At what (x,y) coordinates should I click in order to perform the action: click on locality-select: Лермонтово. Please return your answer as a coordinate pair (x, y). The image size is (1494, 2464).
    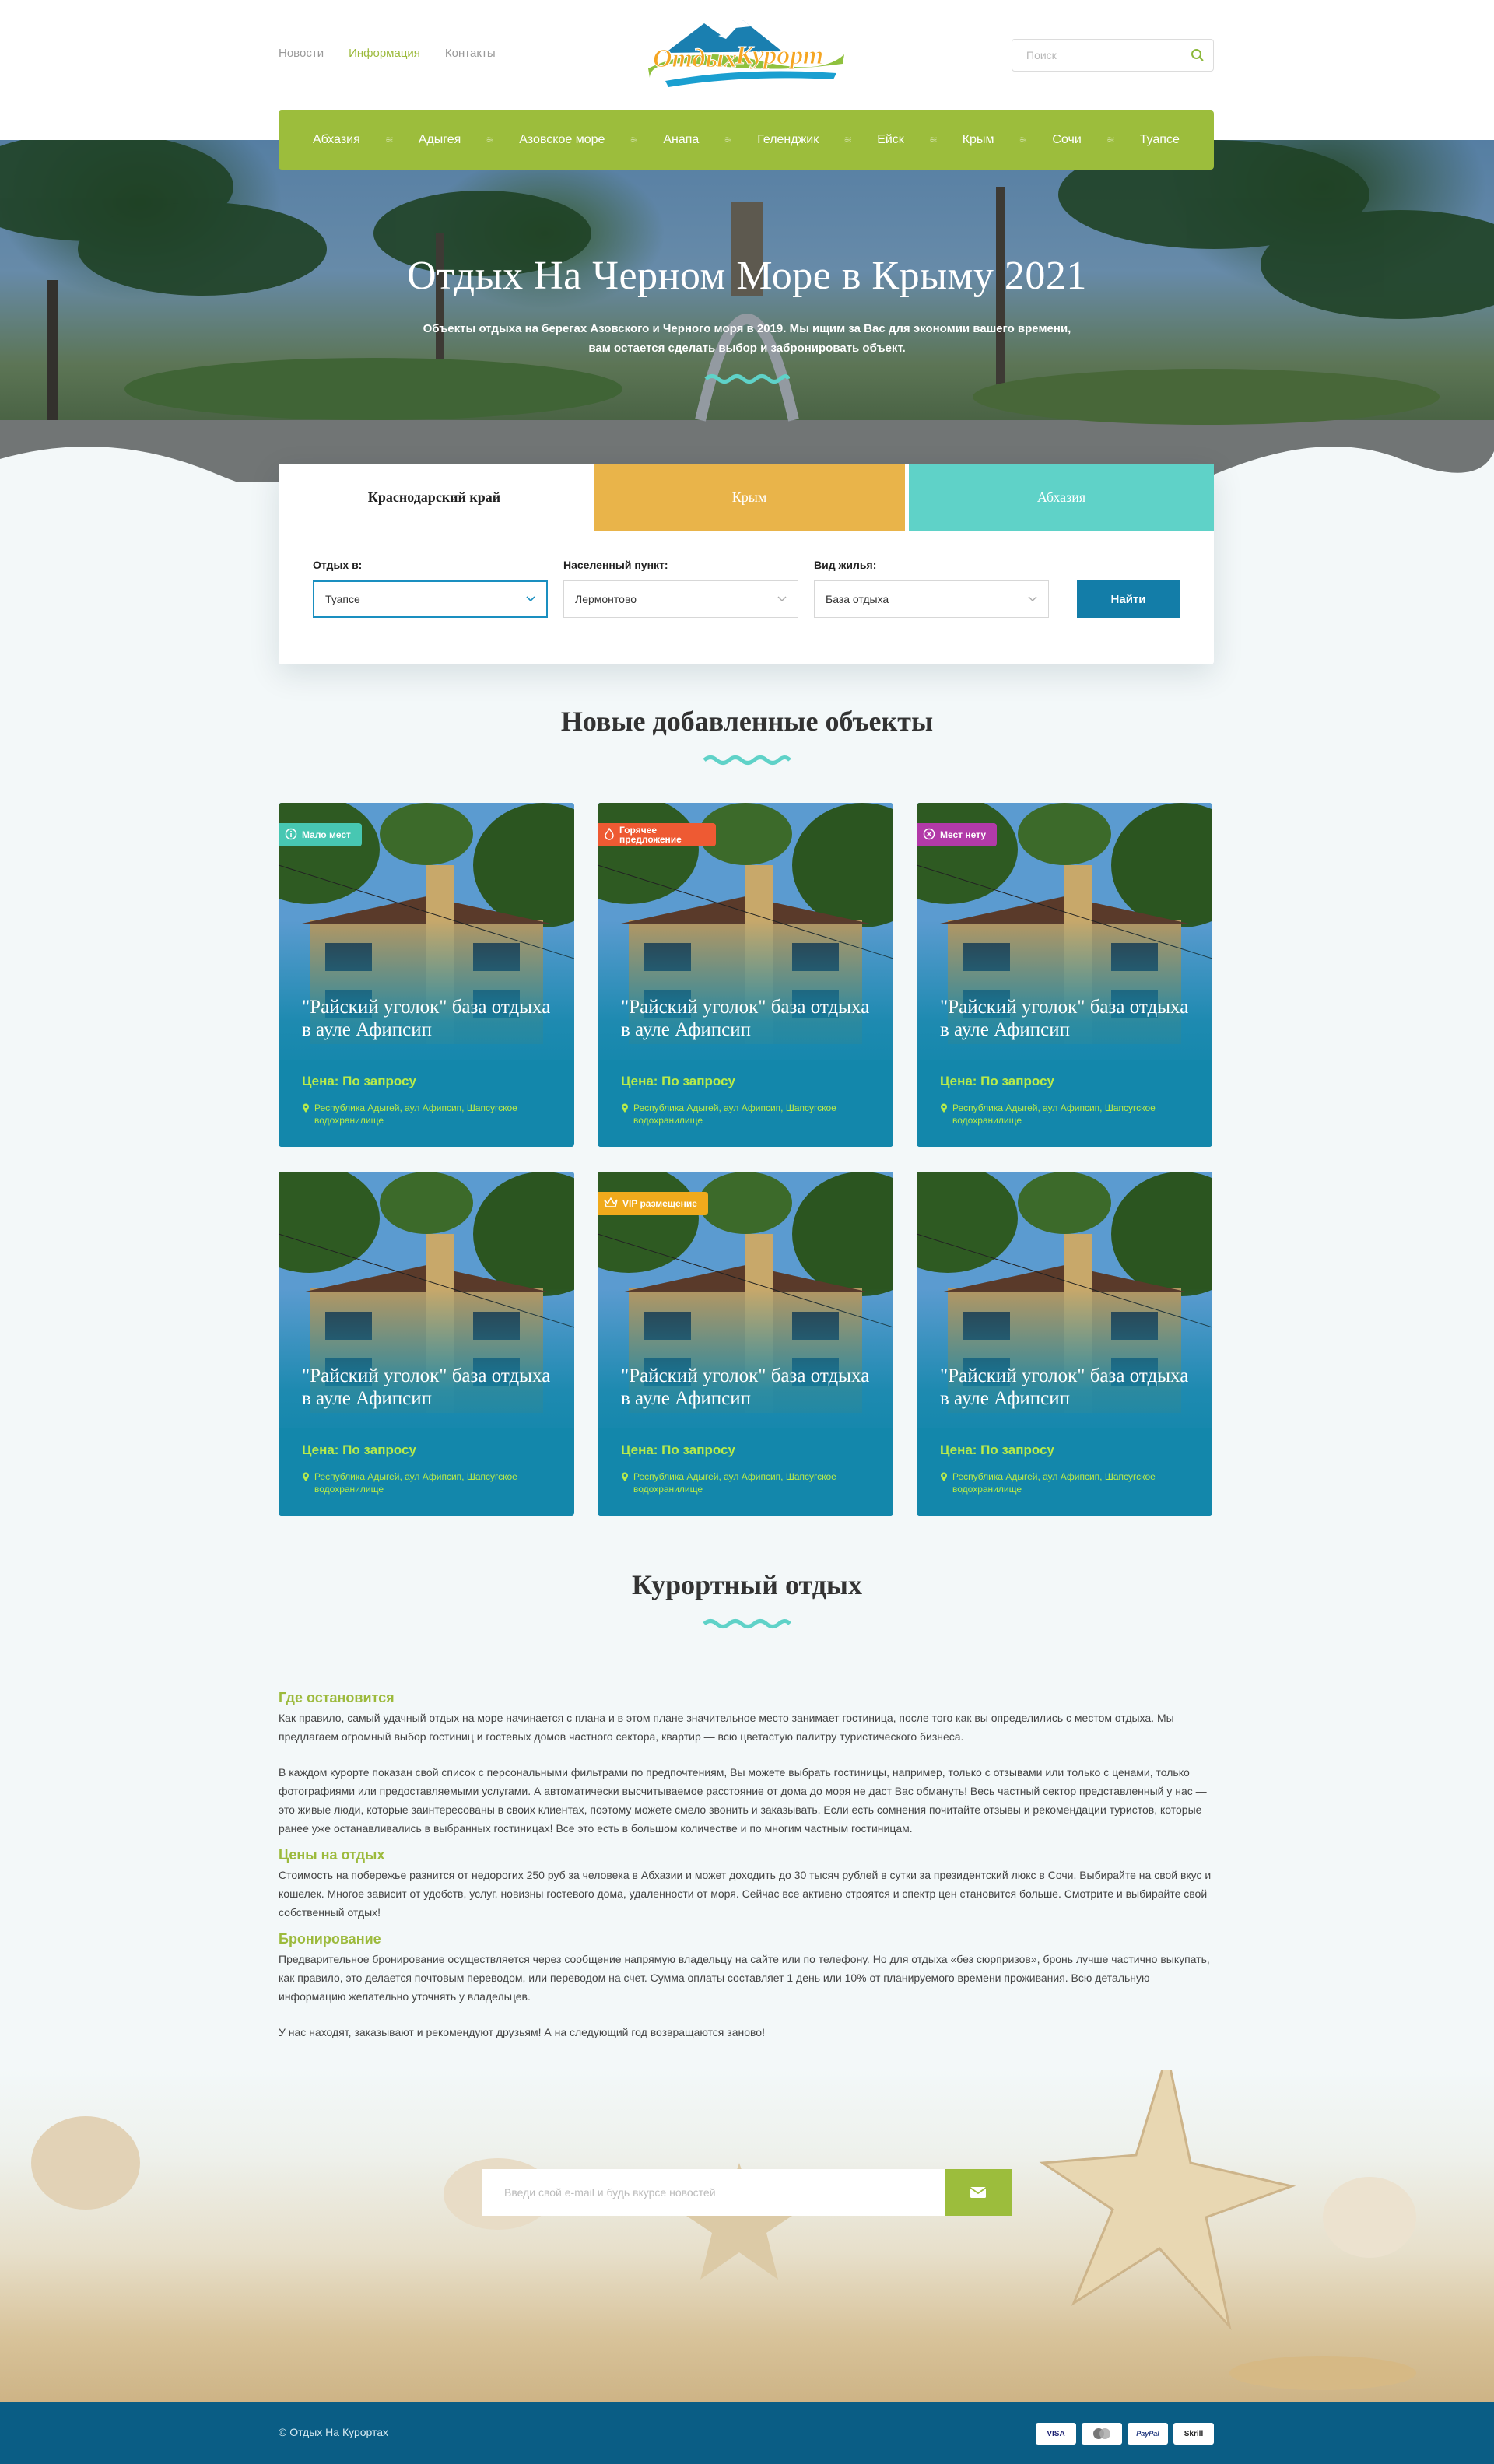
    Looking at the image, I should click on (680, 599).